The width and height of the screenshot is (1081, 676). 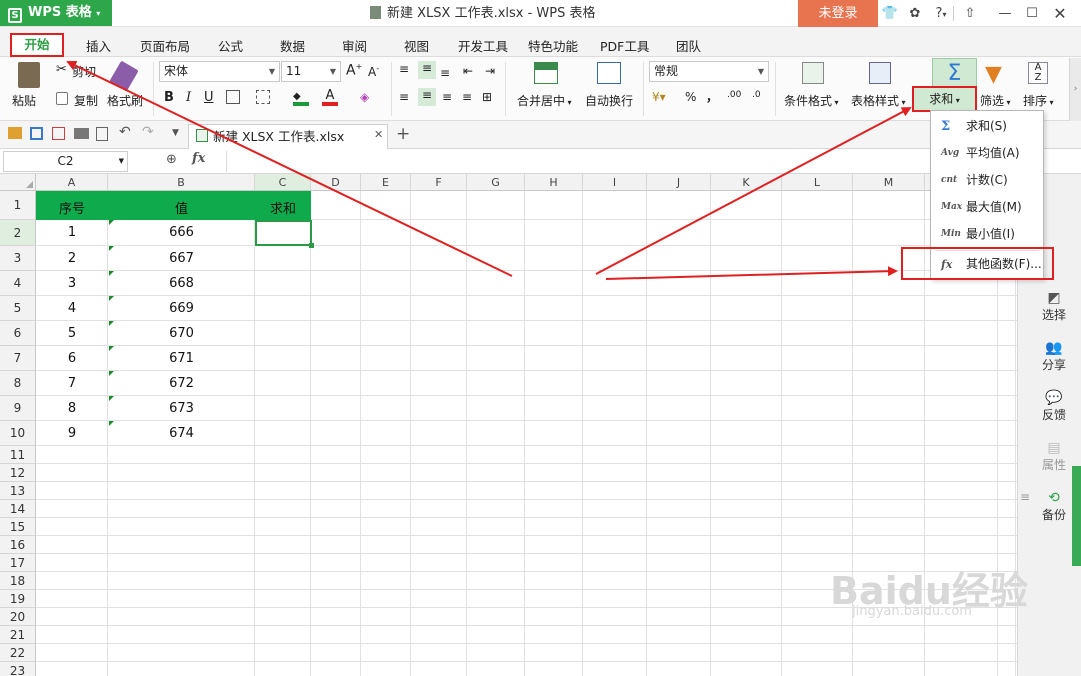 I want to click on arrow-to-sum-button, so click(x=753, y=191).